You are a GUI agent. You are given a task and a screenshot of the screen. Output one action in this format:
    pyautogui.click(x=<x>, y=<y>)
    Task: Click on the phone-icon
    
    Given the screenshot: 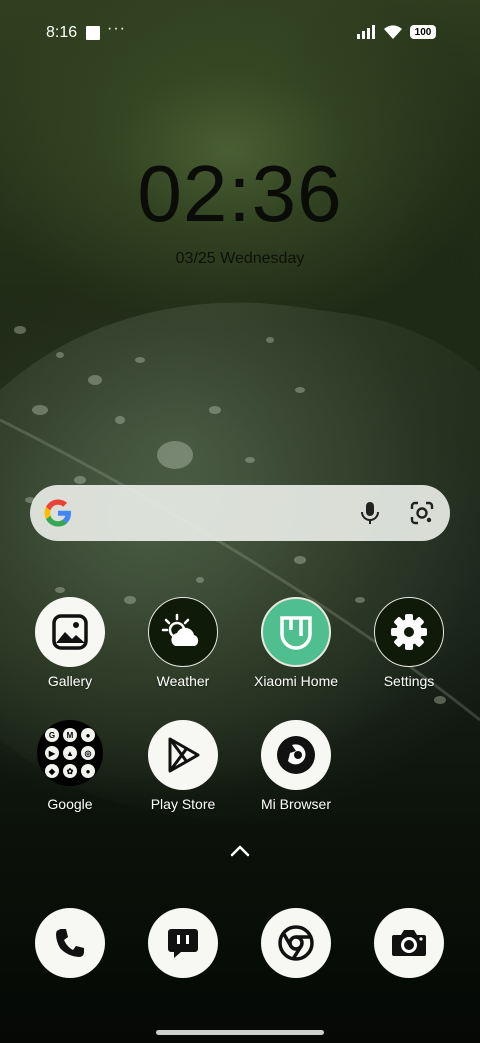 What is the action you would take?
    pyautogui.click(x=70, y=943)
    